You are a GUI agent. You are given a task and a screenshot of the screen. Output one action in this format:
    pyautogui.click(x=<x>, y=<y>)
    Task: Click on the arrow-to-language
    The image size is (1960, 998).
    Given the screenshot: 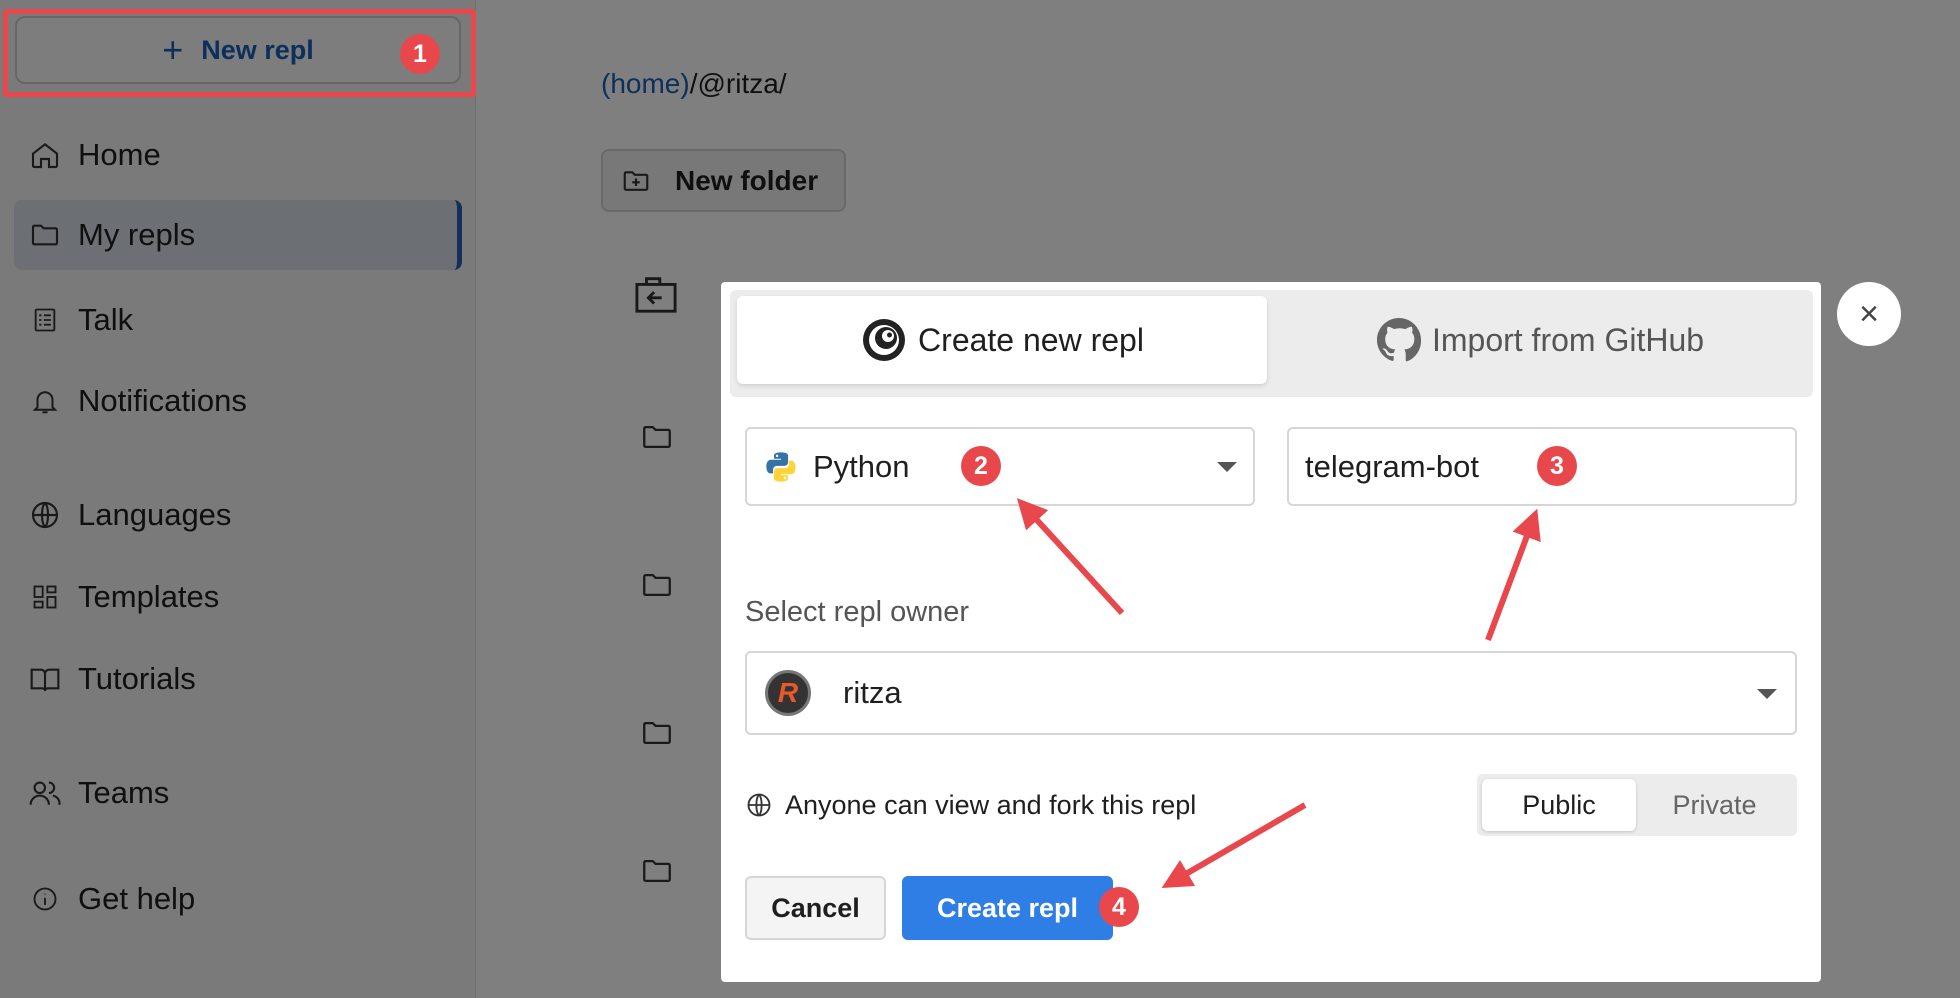 What is the action you would take?
    pyautogui.click(x=1070, y=557)
    